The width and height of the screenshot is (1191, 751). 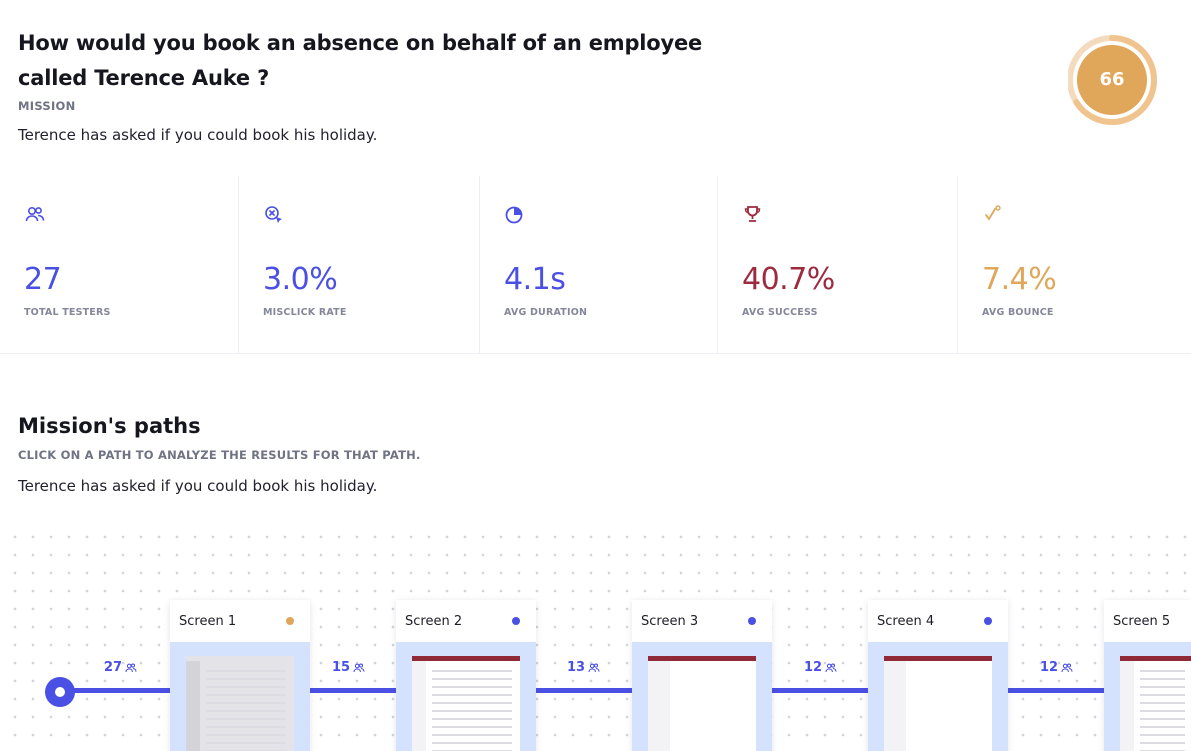 What do you see at coordinates (109, 426) in the screenshot?
I see `paths-title: Mission's paths` at bounding box center [109, 426].